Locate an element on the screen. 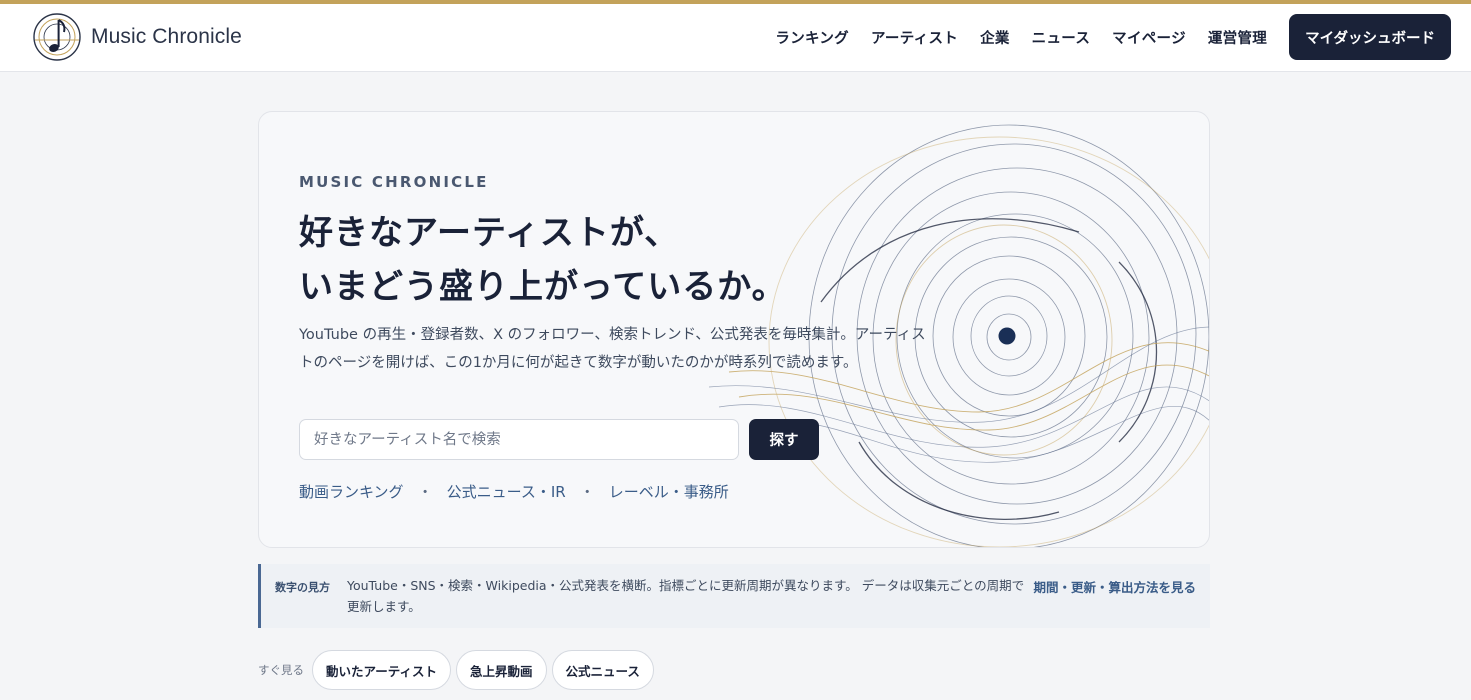 This screenshot has width=1471, height=700. link-official-news-ir: 公式ニュース・IR is located at coordinates (506, 491).